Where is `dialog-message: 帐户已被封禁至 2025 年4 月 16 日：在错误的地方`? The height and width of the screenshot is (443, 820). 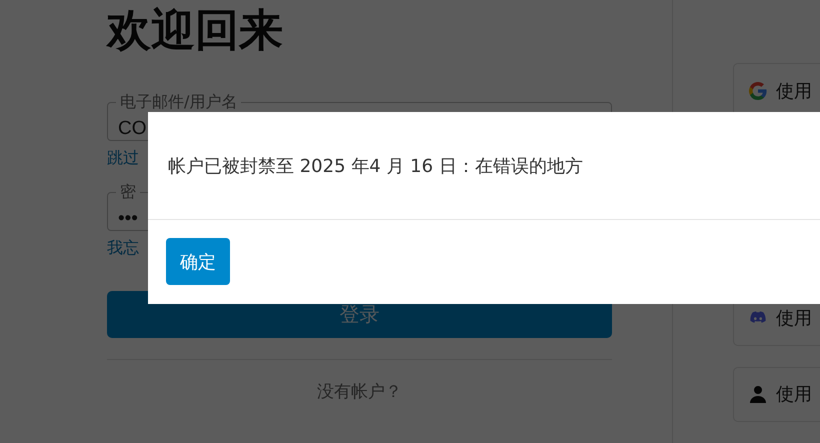 dialog-message: 帐户已被封禁至 2025 年4 月 16 日：在错误的地方 is located at coordinates (375, 166).